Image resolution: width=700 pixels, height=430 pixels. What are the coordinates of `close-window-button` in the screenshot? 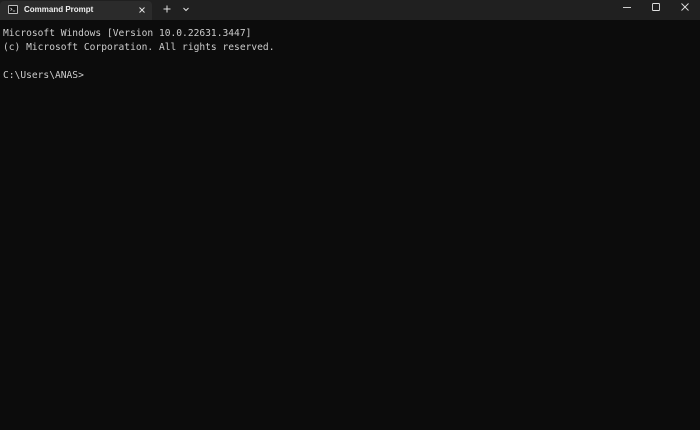 It's located at (685, 7).